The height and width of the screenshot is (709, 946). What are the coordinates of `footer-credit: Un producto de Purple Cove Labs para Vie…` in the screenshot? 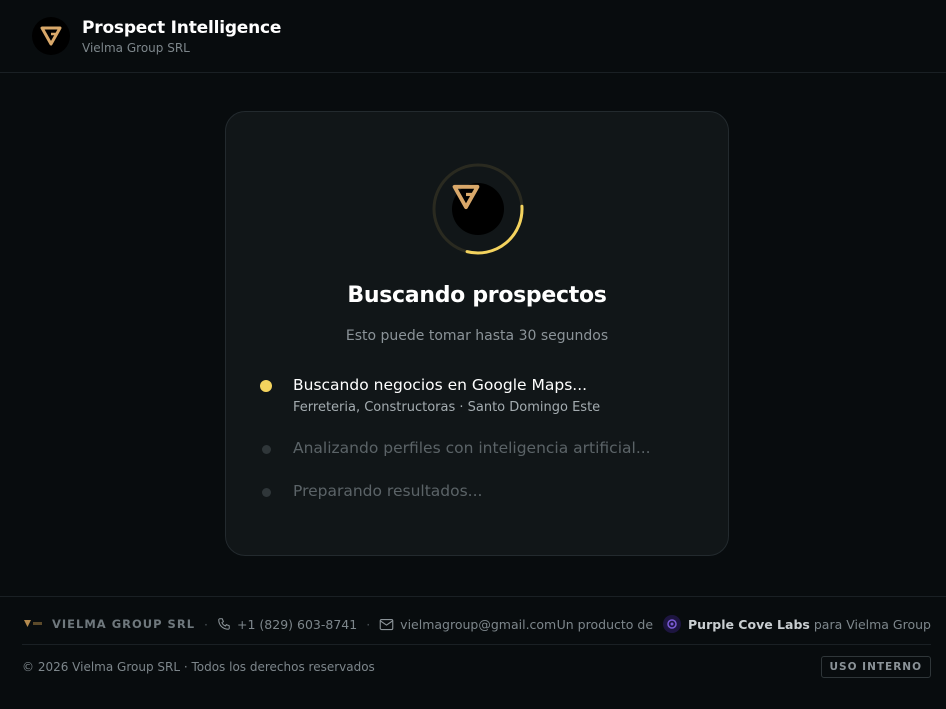 It's located at (744, 624).